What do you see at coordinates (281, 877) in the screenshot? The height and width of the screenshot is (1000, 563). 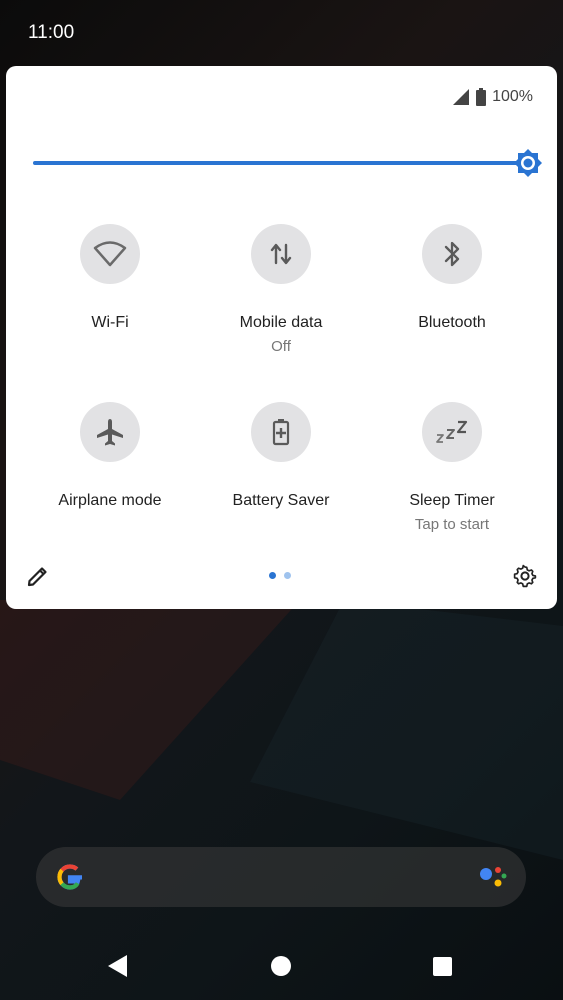 I see `google-search-bar` at bounding box center [281, 877].